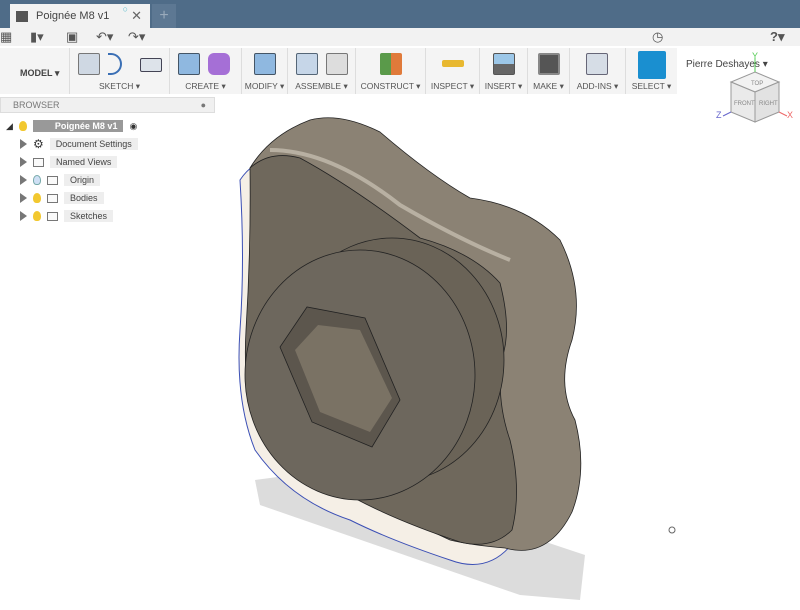 This screenshot has width=800, height=610. Describe the element at coordinates (9, 126) in the screenshot. I see `collapse-icon: ◢` at that location.